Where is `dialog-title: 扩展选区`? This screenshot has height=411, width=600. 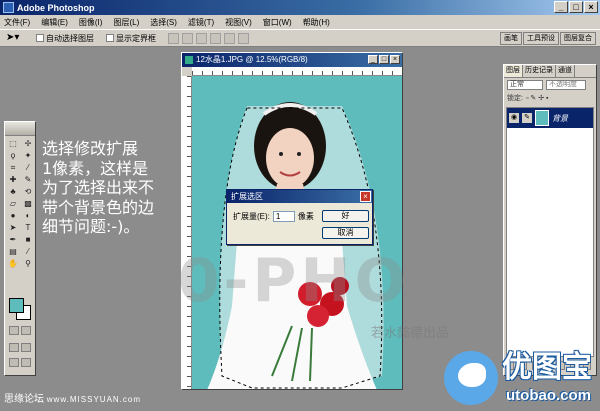 dialog-title: 扩展选区 is located at coordinates (247, 196).